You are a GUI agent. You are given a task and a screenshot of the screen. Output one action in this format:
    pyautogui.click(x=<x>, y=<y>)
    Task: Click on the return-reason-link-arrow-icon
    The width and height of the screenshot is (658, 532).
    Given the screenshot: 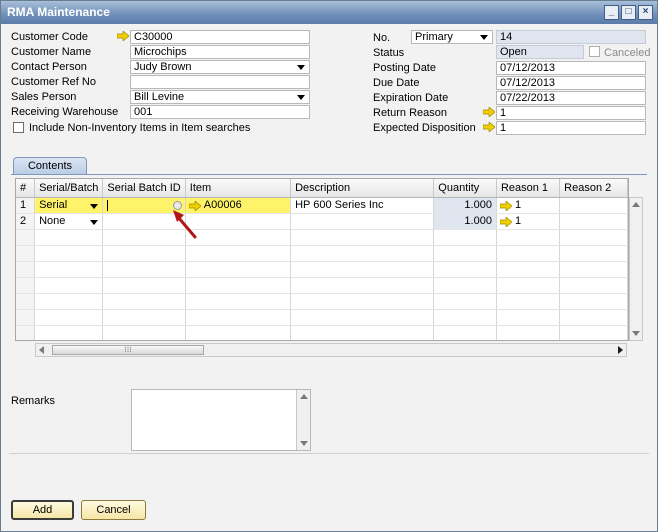 What is the action you would take?
    pyautogui.click(x=489, y=112)
    